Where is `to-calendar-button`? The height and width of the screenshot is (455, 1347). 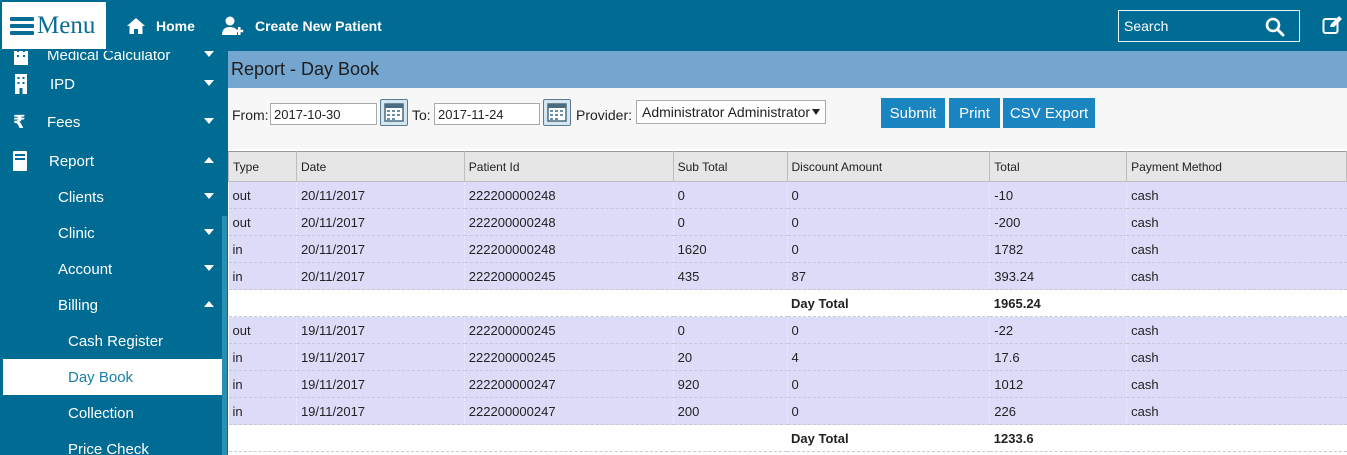 to-calendar-button is located at coordinates (557, 112).